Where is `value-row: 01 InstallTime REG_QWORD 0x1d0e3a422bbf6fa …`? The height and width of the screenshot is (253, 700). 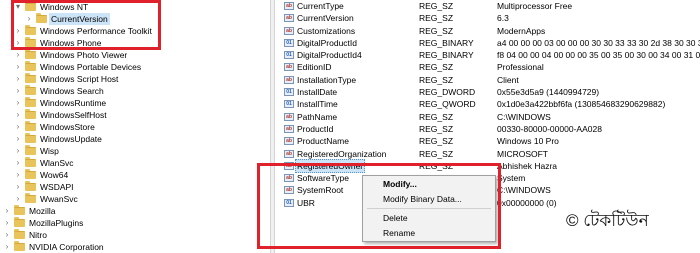
value-row: 01 InstallTime REG_QWORD 0x1d0e3a422bbf6fa … is located at coordinates (488, 104).